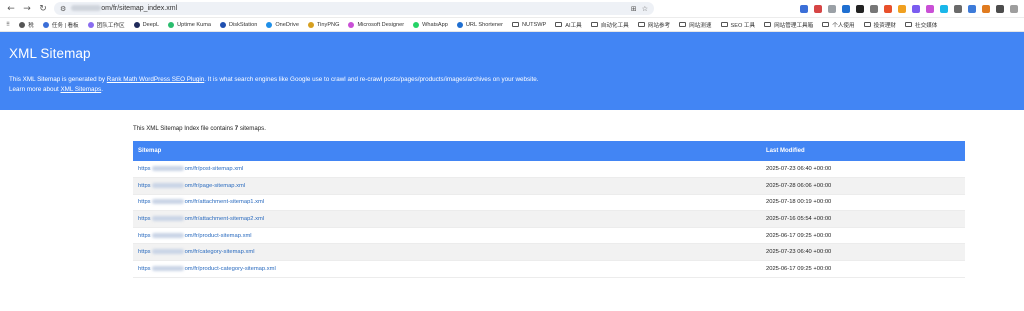  What do you see at coordinates (447, 219) in the screenshot?
I see `sitemap-link: https om/fr/attachment-sitemap2.xml` at bounding box center [447, 219].